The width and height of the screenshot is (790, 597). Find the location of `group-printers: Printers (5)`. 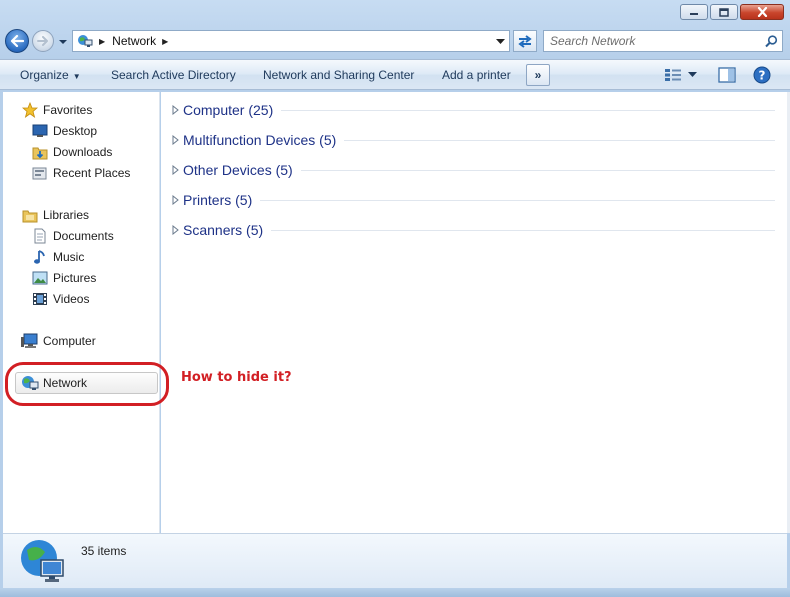

group-printers: Printers (5) is located at coordinates (471, 200).